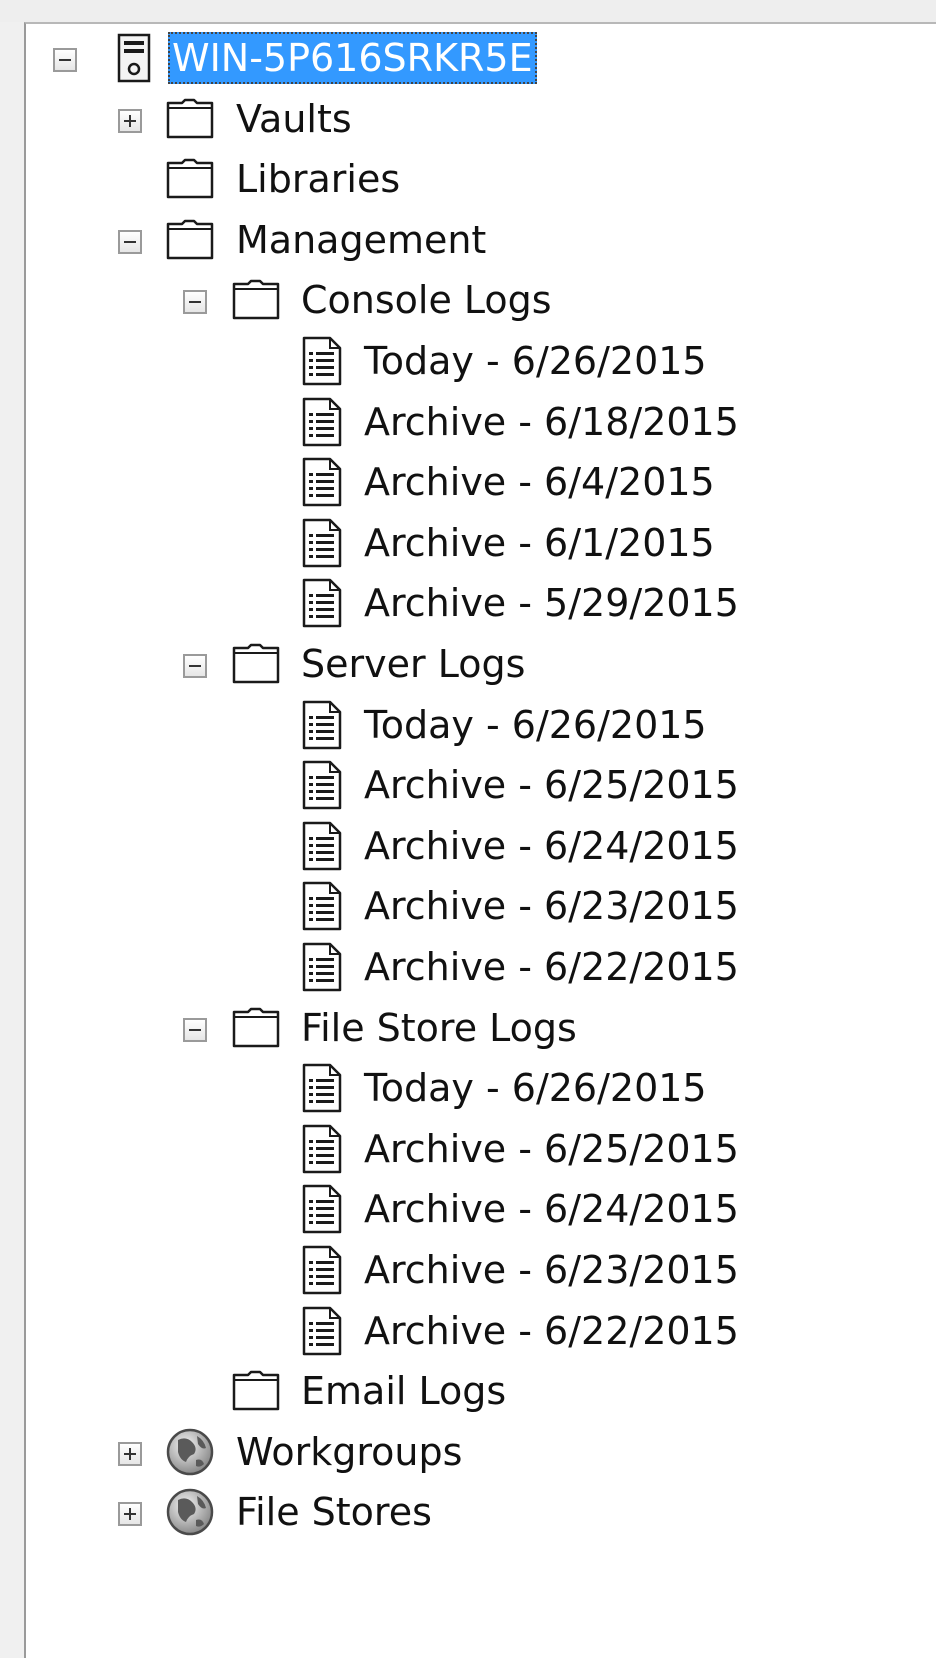 The height and width of the screenshot is (1658, 936). I want to click on tree-item-label: WIN-5P616SRKR5E, so click(352, 58).